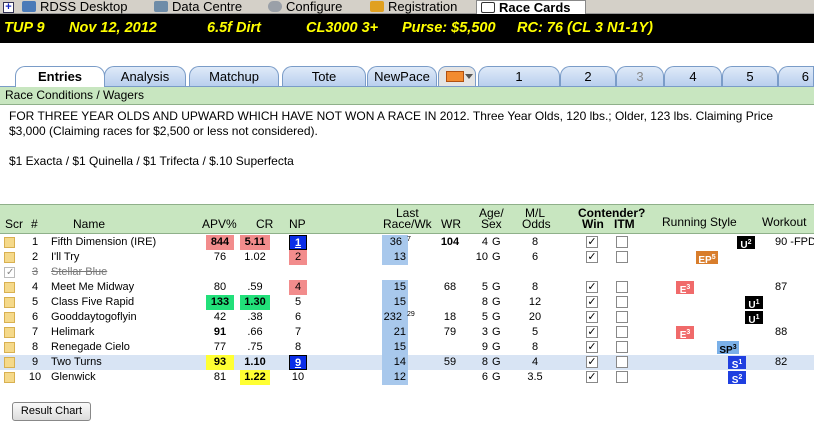 The image size is (814, 444). I want to click on running-style-rank: 2, so click(749, 242).